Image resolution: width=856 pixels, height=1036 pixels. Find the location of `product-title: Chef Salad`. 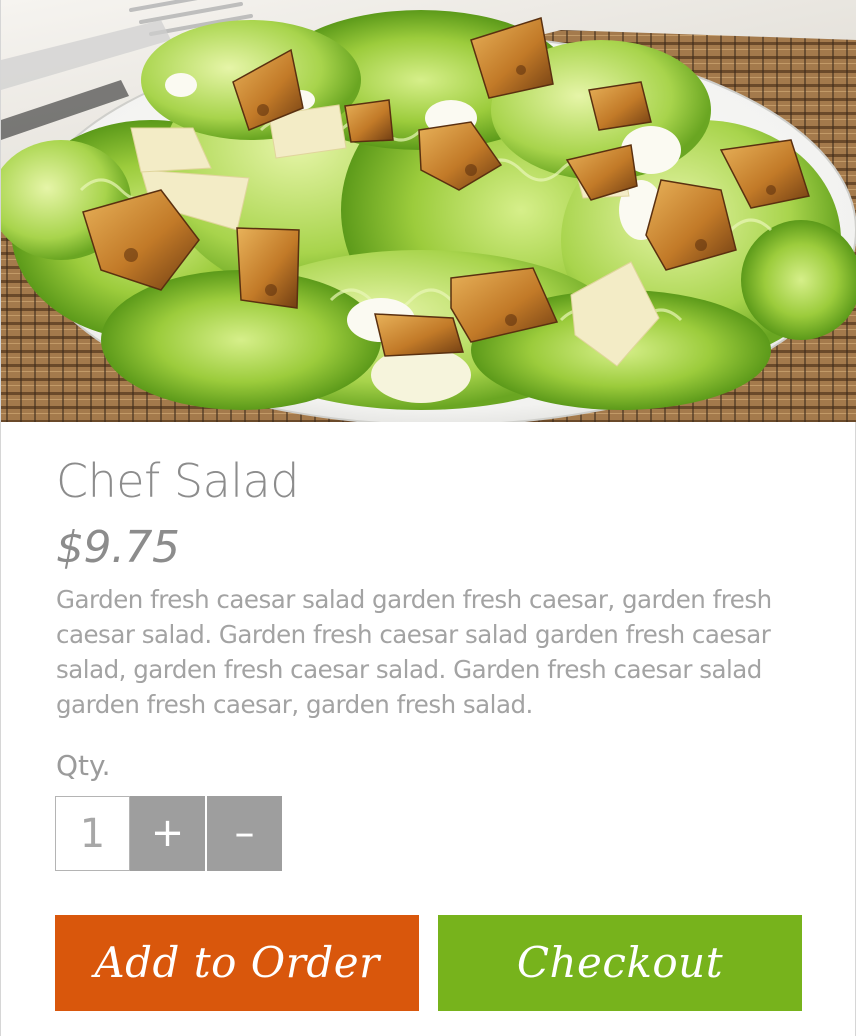

product-title: Chef Salad is located at coordinates (177, 481).